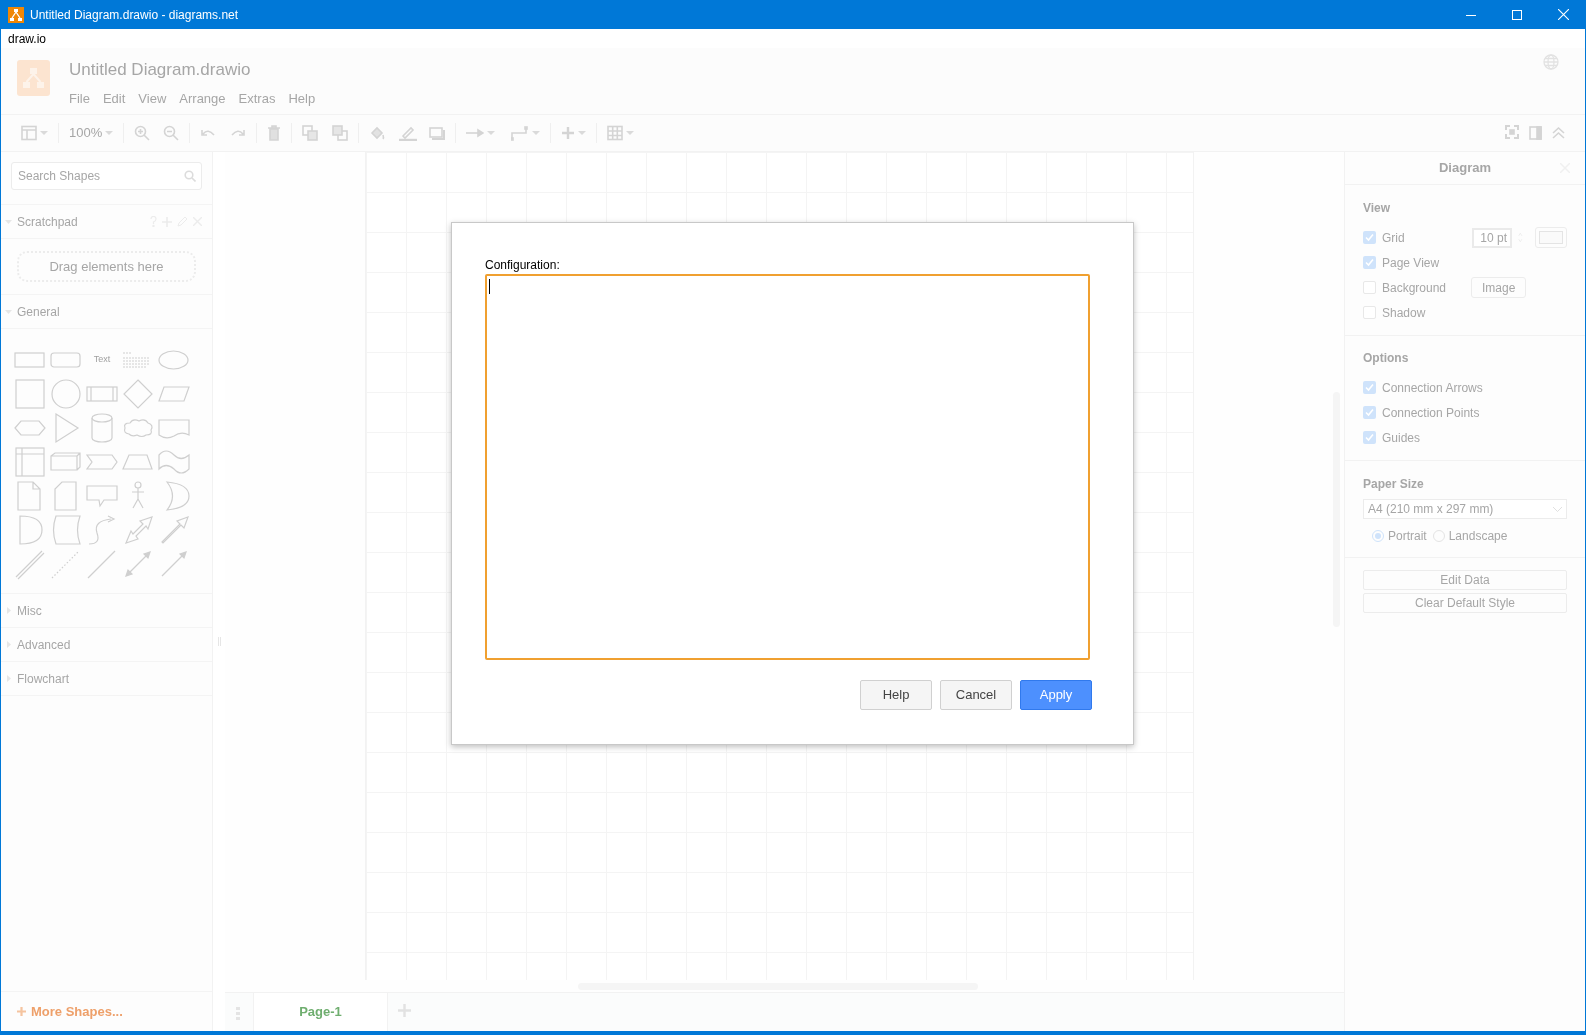  What do you see at coordinates (142, 133) in the screenshot?
I see `zoom-in-icon` at bounding box center [142, 133].